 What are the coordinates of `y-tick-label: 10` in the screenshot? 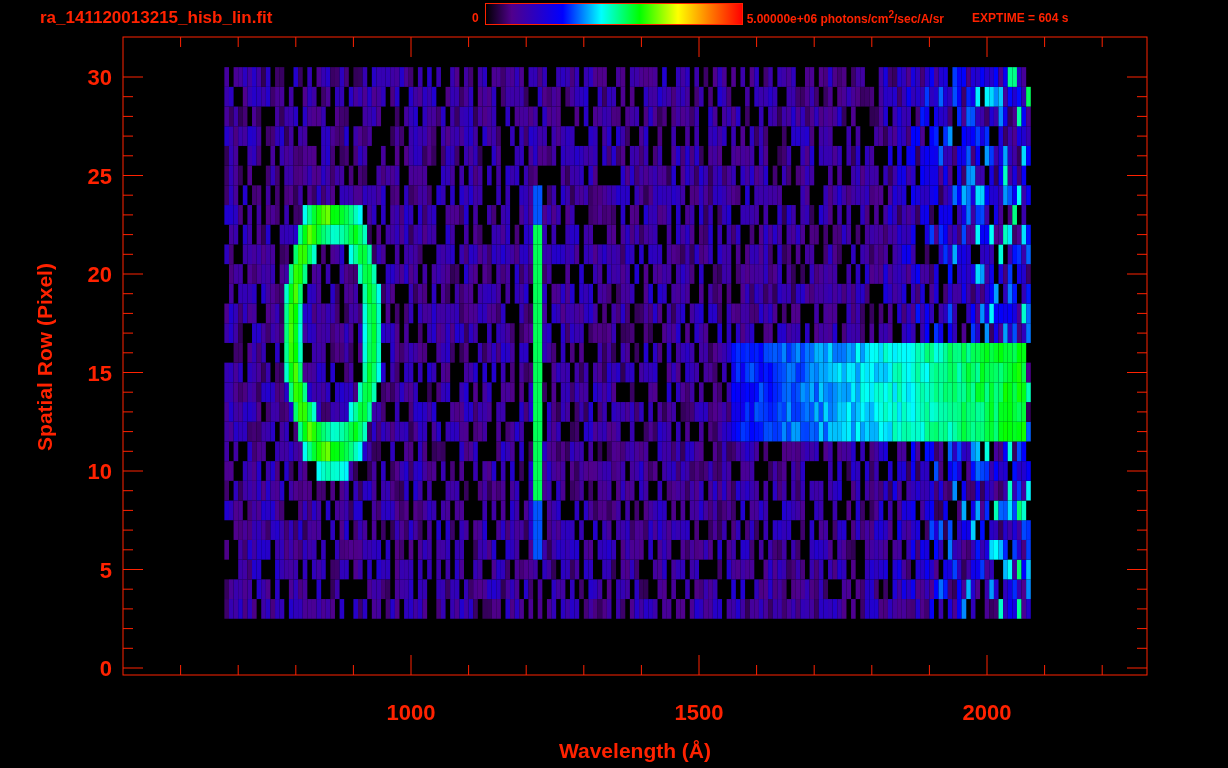 It's located at (99, 471).